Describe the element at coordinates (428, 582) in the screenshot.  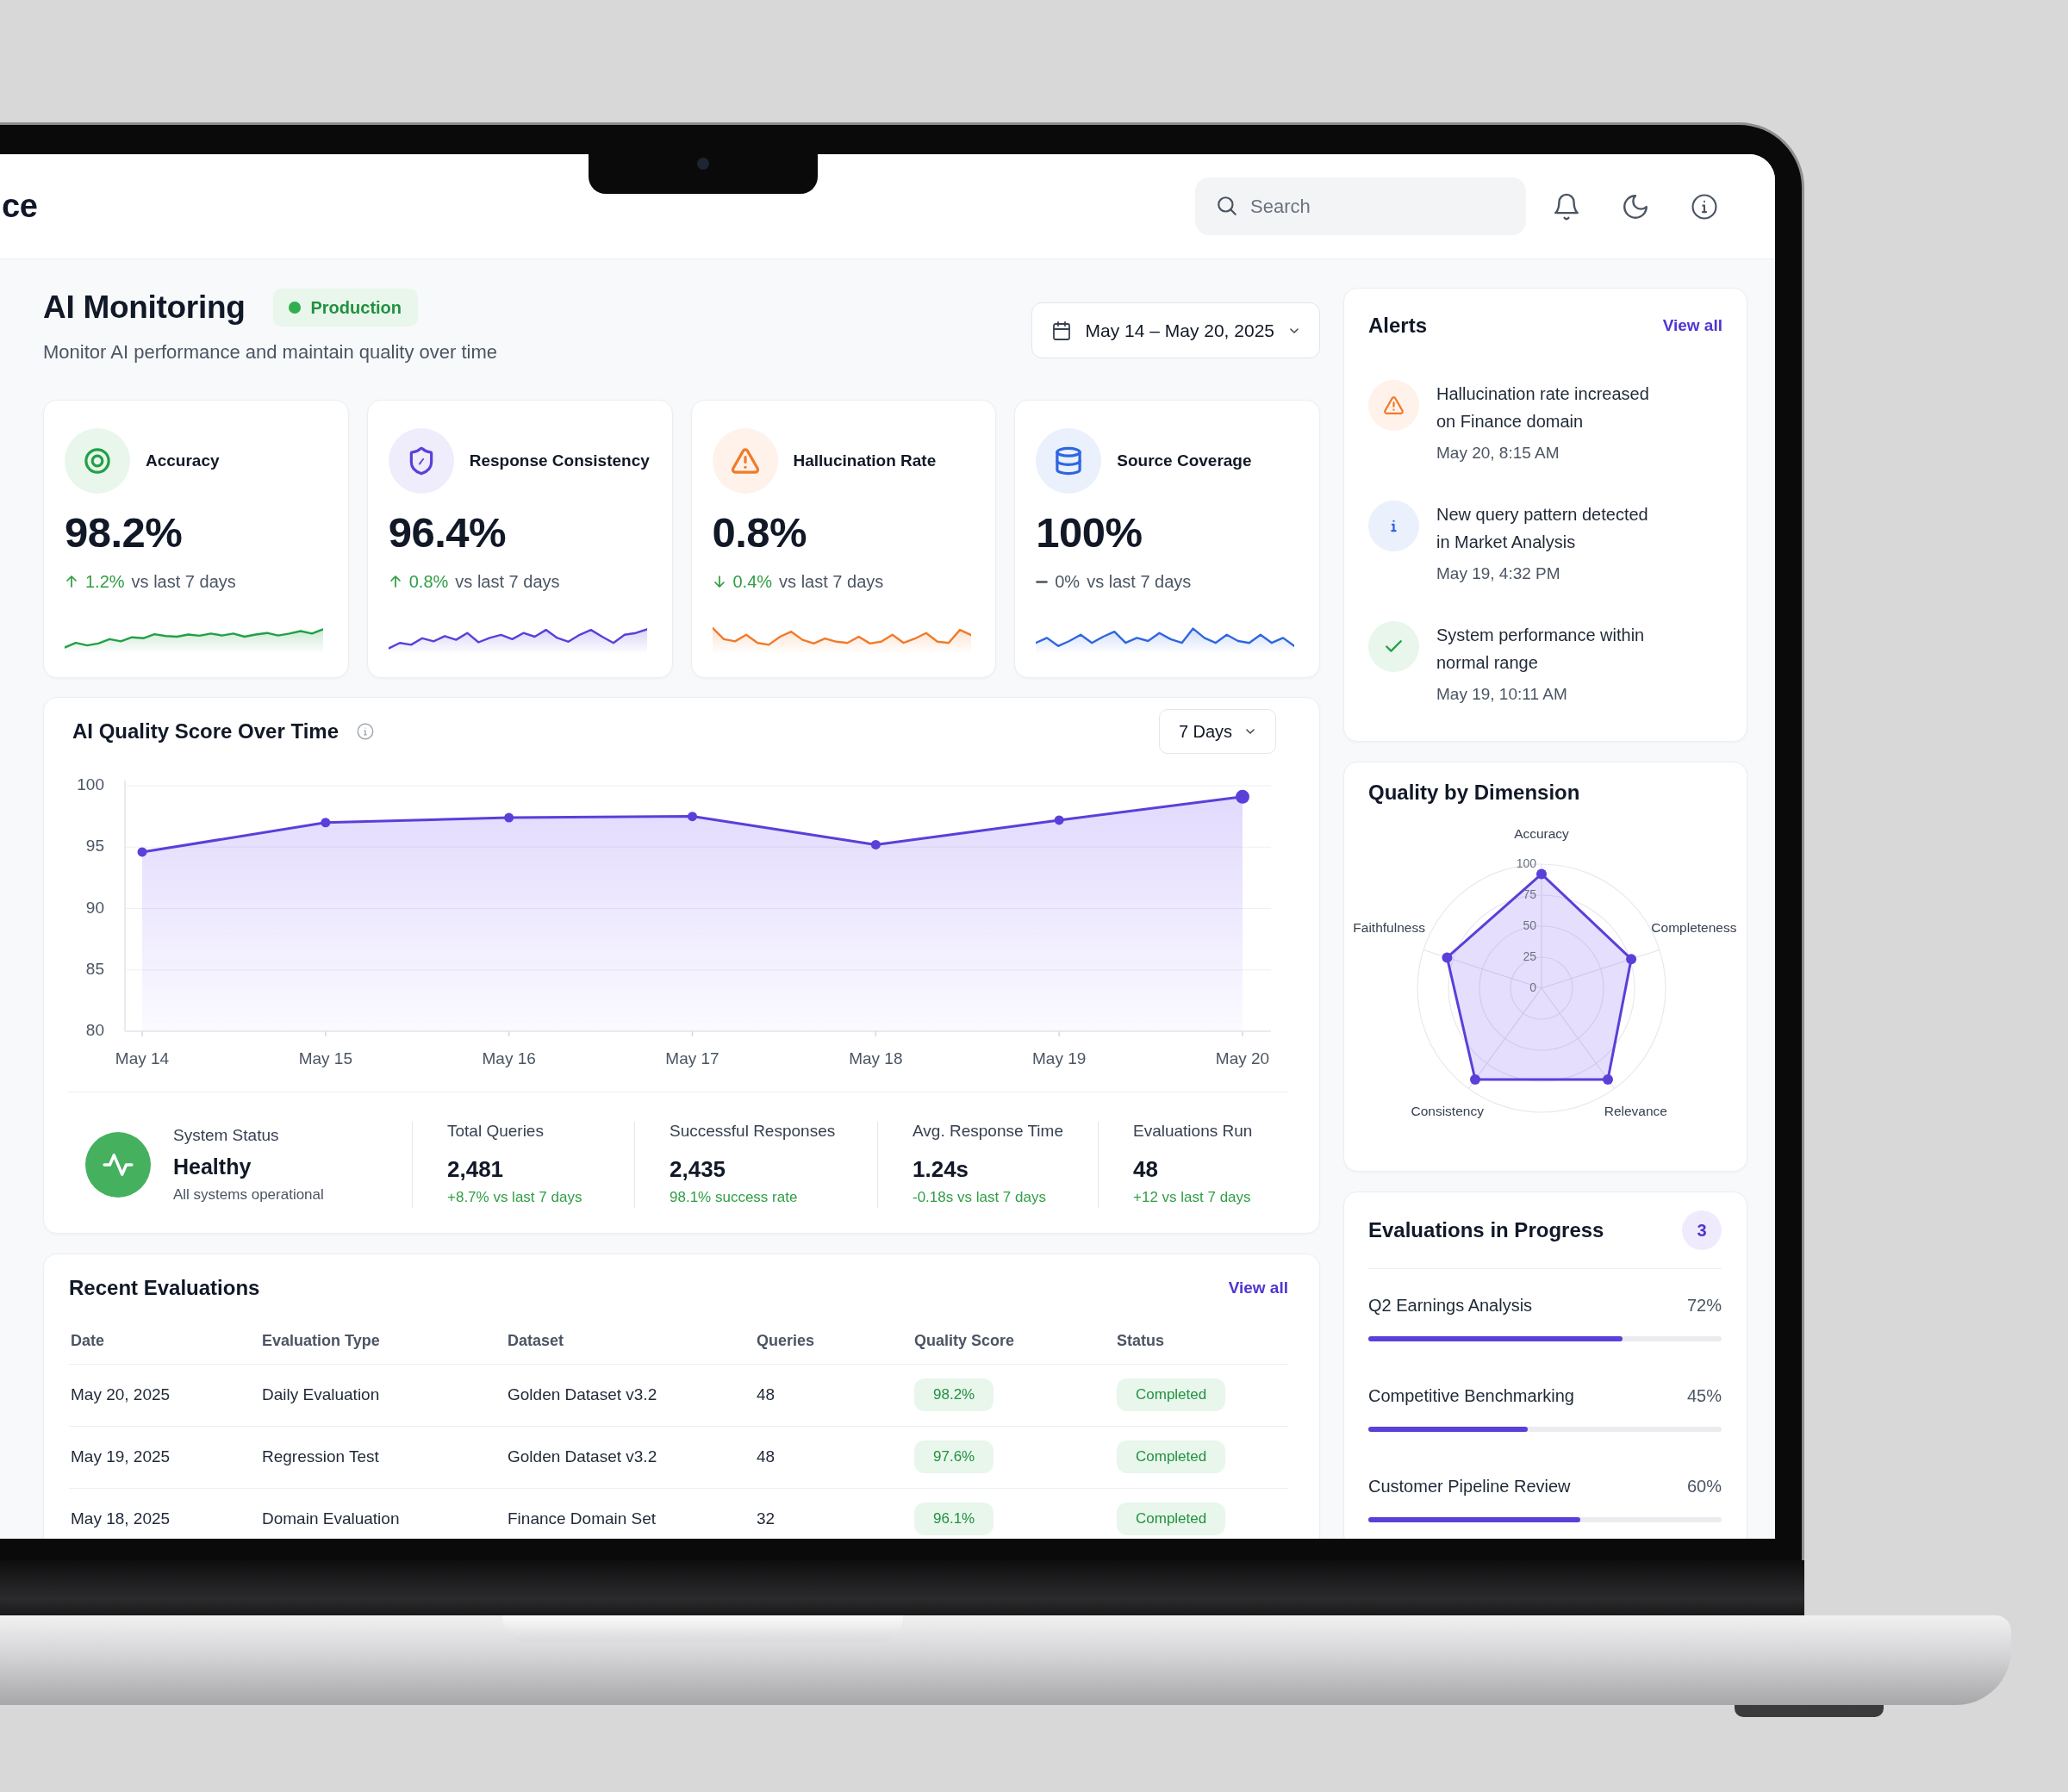
I see `delta-value: 0.8%` at that location.